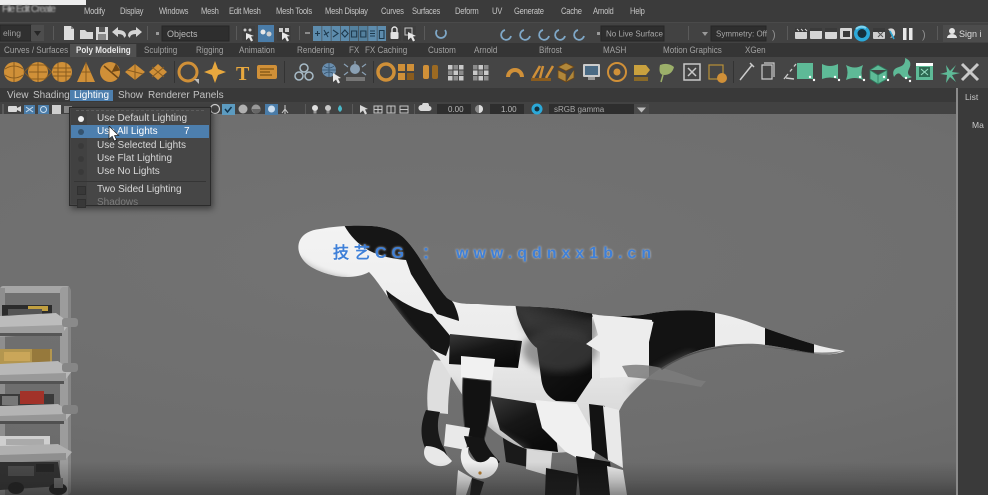 This screenshot has height=495, width=988. Describe the element at coordinates (456, 109) in the screenshot. I see `svg-text: 0.00` at that location.